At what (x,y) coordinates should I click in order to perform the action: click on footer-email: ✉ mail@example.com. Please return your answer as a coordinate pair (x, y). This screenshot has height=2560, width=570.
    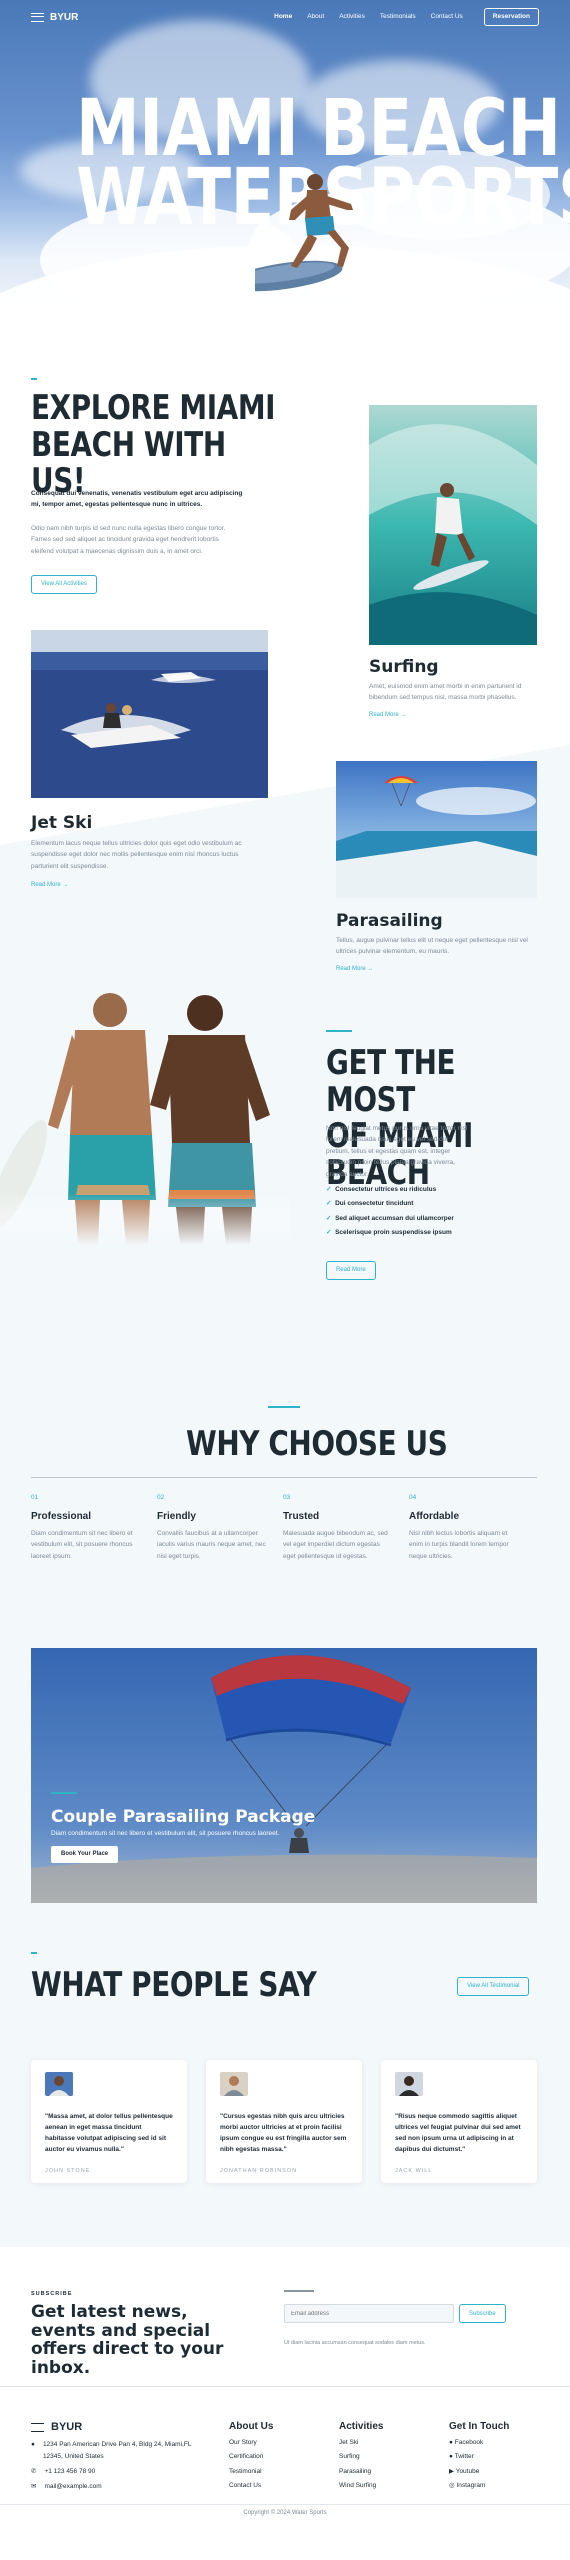
    Looking at the image, I should click on (116, 2487).